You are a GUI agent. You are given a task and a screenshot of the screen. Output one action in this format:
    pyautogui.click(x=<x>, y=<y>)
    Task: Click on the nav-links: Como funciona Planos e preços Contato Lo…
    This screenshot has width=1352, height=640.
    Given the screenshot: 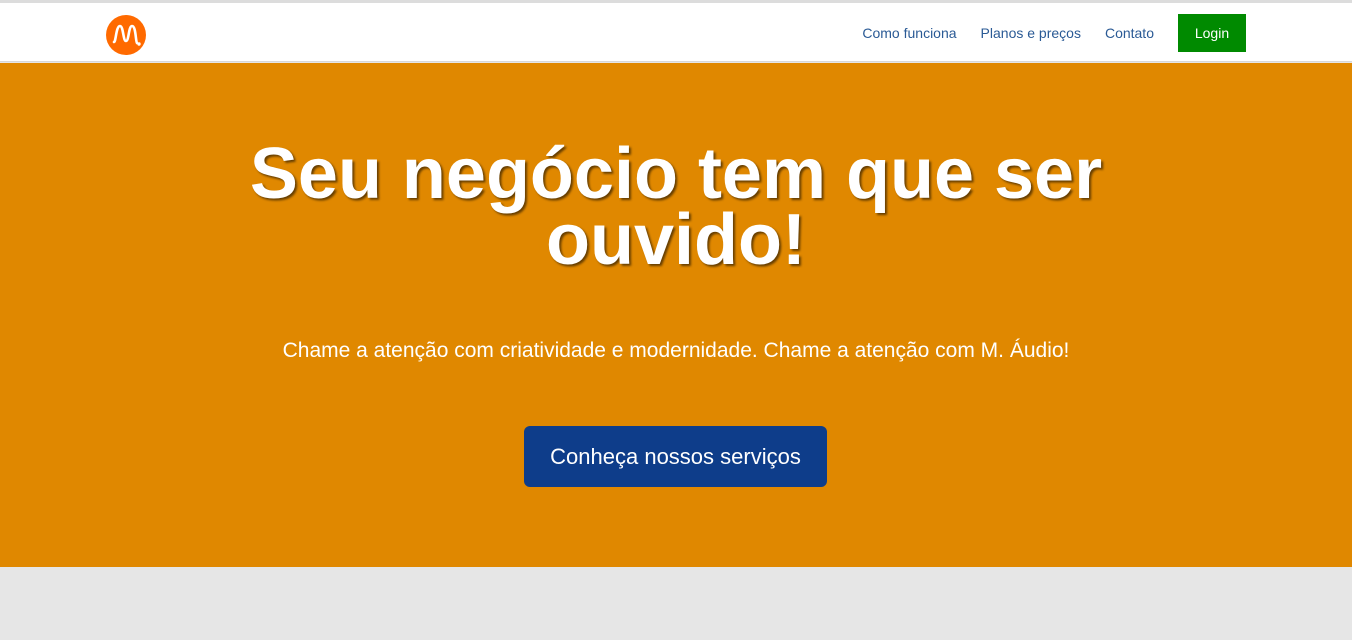 What is the action you would take?
    pyautogui.click(x=1054, y=33)
    